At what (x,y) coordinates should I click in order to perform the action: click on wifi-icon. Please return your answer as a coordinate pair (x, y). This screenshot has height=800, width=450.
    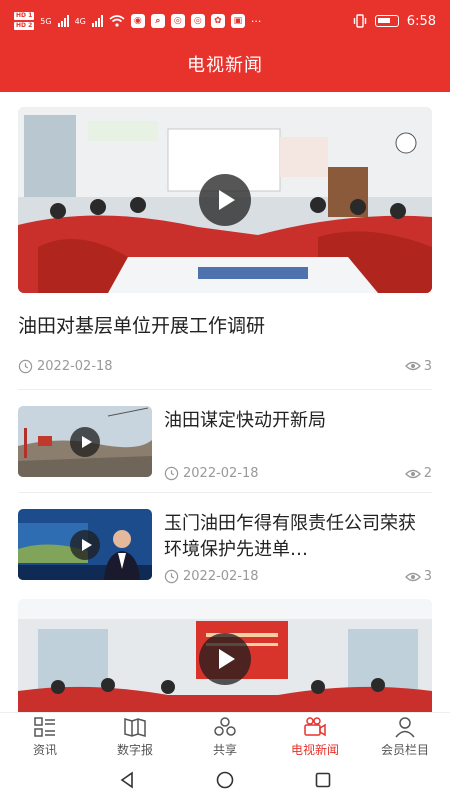
    Looking at the image, I should click on (117, 21).